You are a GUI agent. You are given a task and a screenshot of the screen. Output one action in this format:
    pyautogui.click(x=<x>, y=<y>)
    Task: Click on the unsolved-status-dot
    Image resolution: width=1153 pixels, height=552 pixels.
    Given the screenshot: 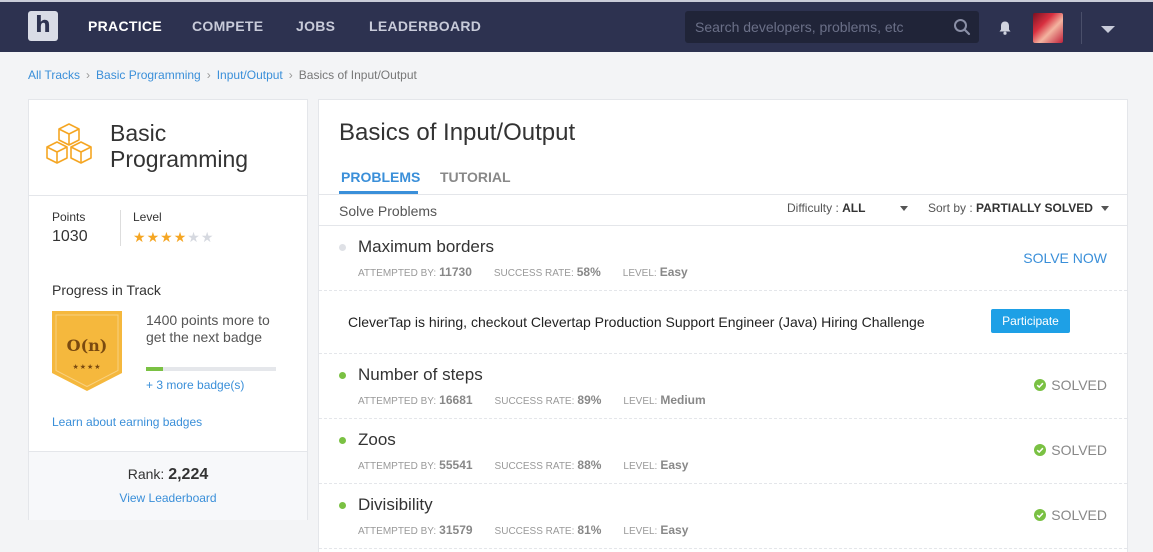 What is the action you would take?
    pyautogui.click(x=342, y=247)
    